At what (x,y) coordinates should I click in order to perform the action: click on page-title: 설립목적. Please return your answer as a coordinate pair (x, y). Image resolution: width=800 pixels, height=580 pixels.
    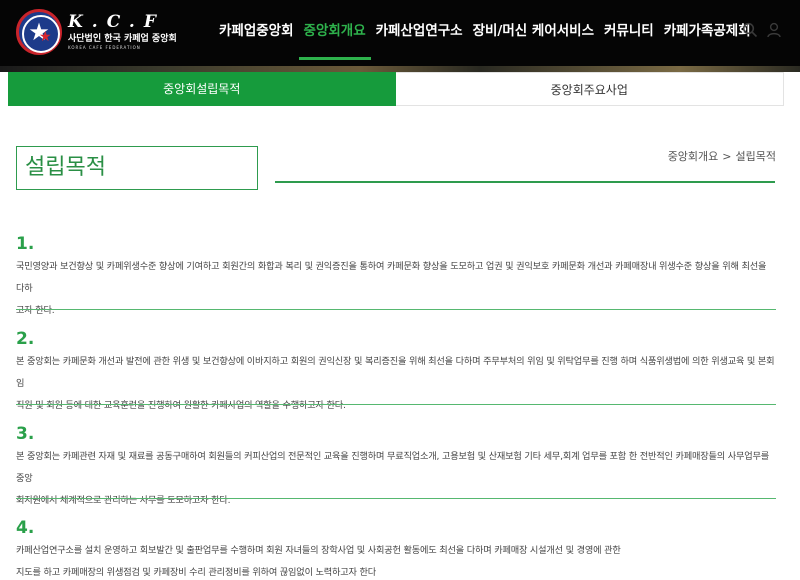
    Looking at the image, I should click on (137, 168).